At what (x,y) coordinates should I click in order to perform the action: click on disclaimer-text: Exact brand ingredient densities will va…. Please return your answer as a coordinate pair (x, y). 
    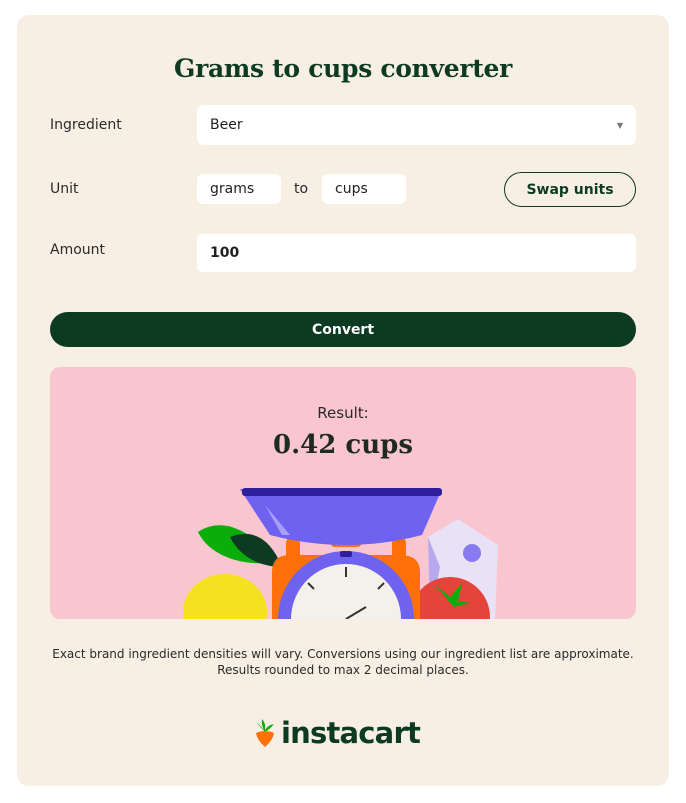
    Looking at the image, I should click on (343, 662).